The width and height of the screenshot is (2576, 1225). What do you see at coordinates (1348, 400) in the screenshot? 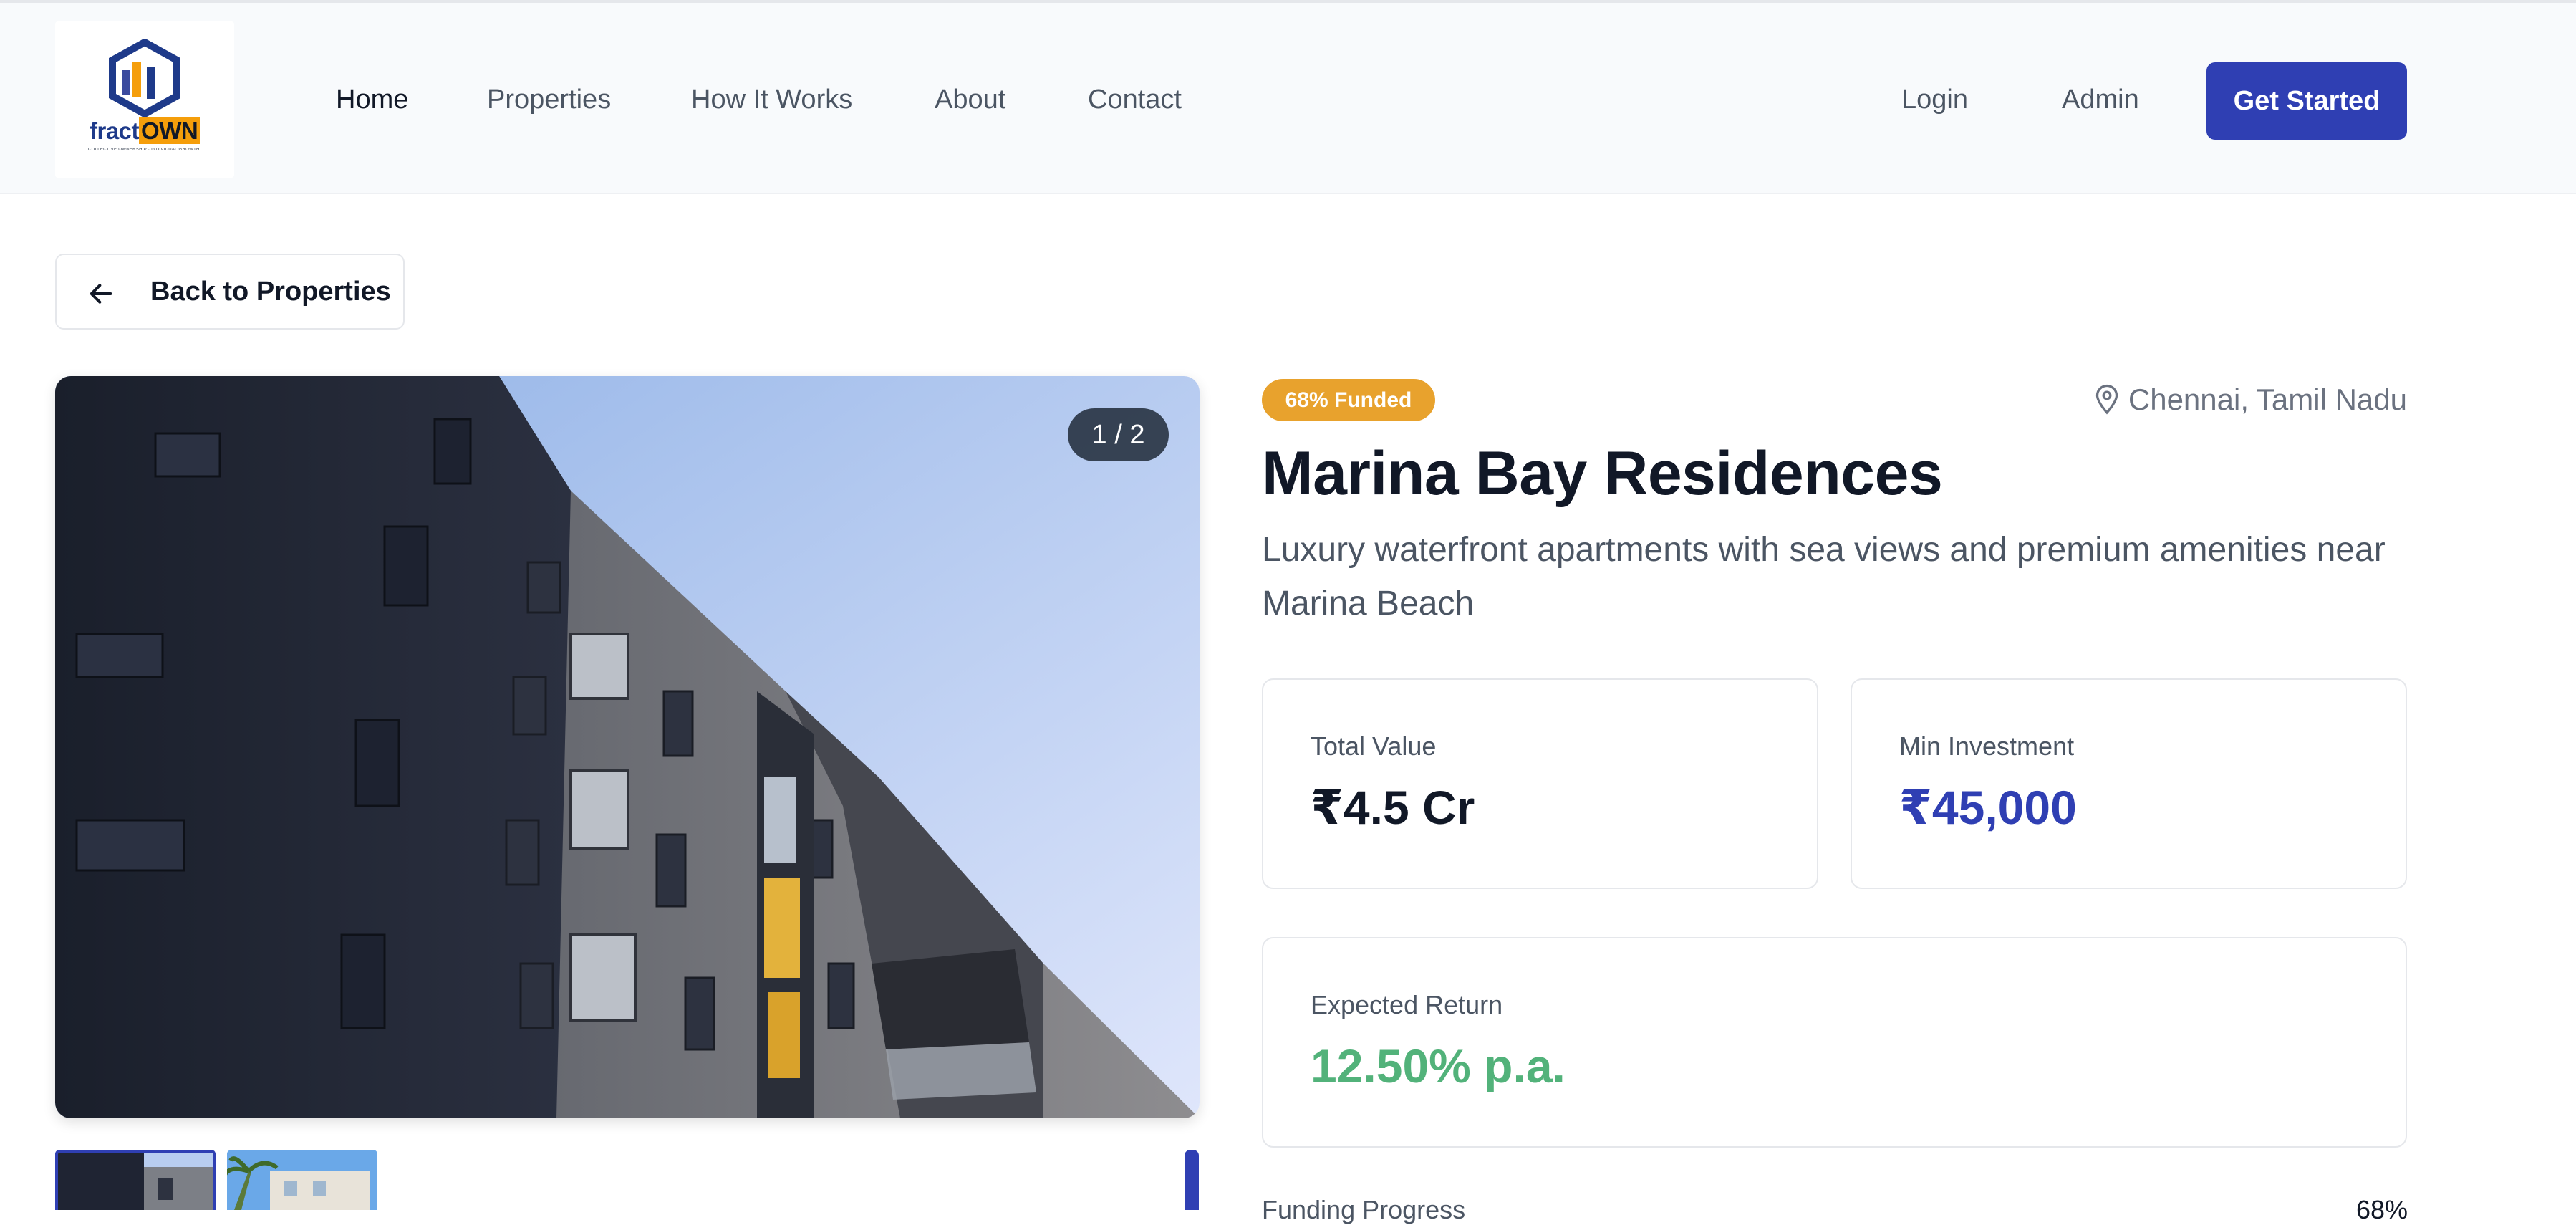
I see `funded-badge: 68% Funded` at bounding box center [1348, 400].